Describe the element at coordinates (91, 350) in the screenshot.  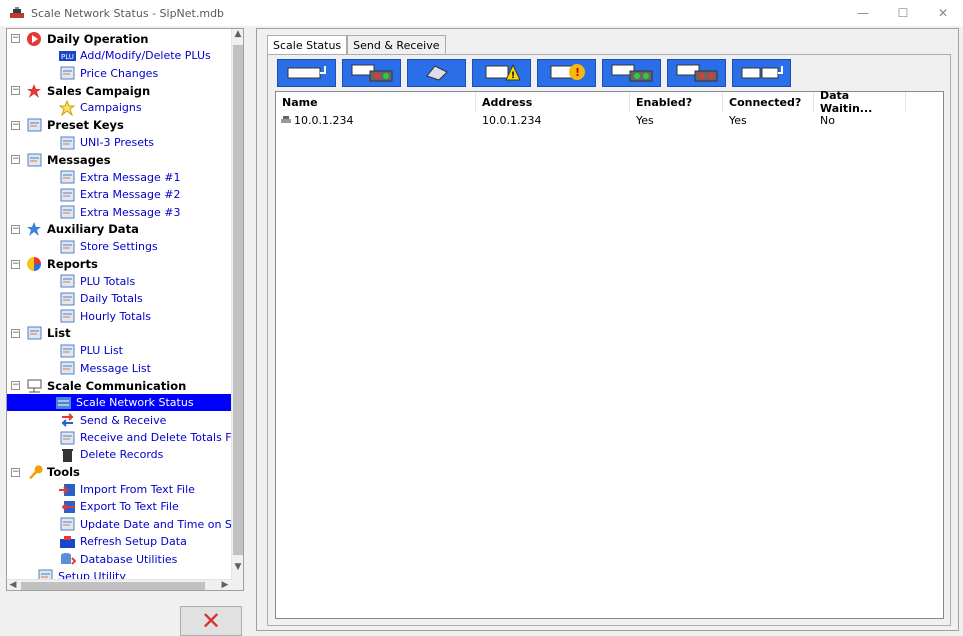
I see `tree-item: PLU List` at that location.